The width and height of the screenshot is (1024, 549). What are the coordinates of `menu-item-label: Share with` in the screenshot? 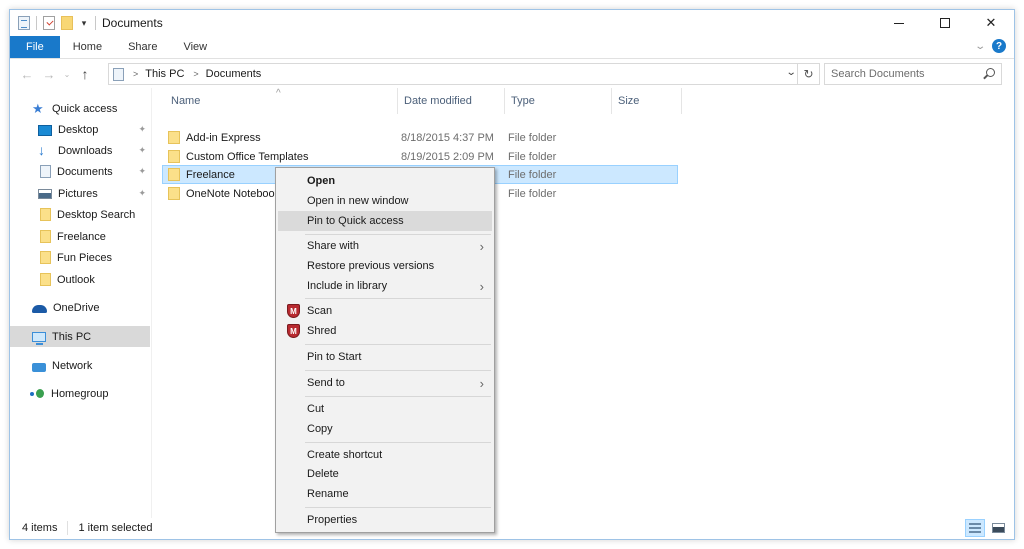 It's located at (333, 246).